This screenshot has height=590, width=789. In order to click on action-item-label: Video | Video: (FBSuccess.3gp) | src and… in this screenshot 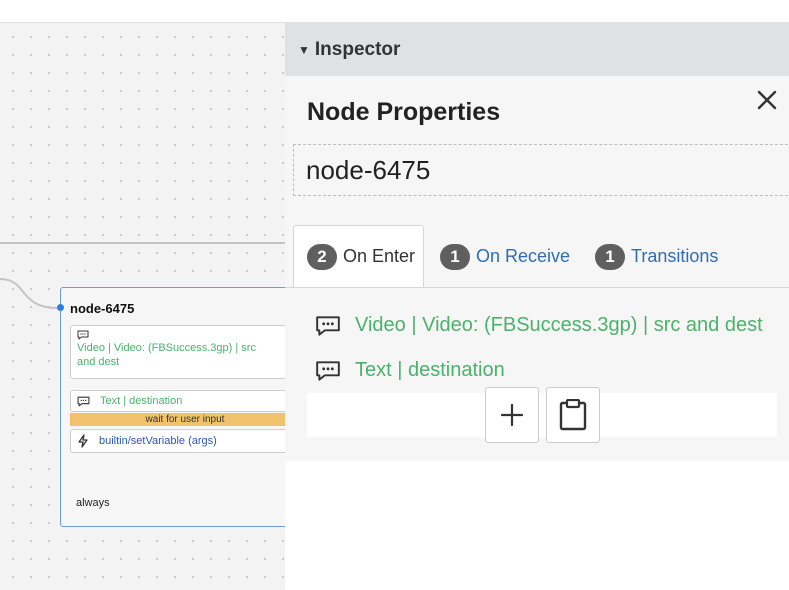, I will do `click(559, 325)`.